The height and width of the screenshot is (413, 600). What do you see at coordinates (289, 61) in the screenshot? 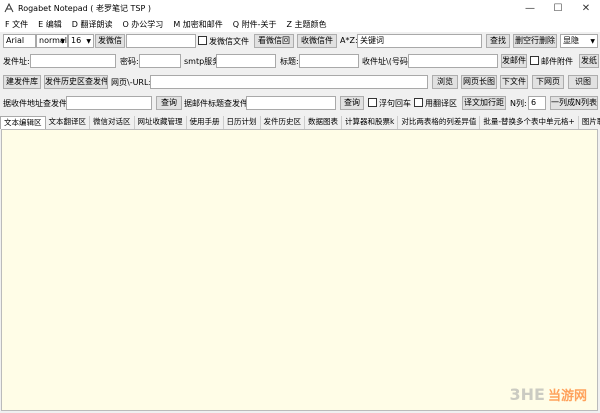
I see `subject-label: 标题:` at bounding box center [289, 61].